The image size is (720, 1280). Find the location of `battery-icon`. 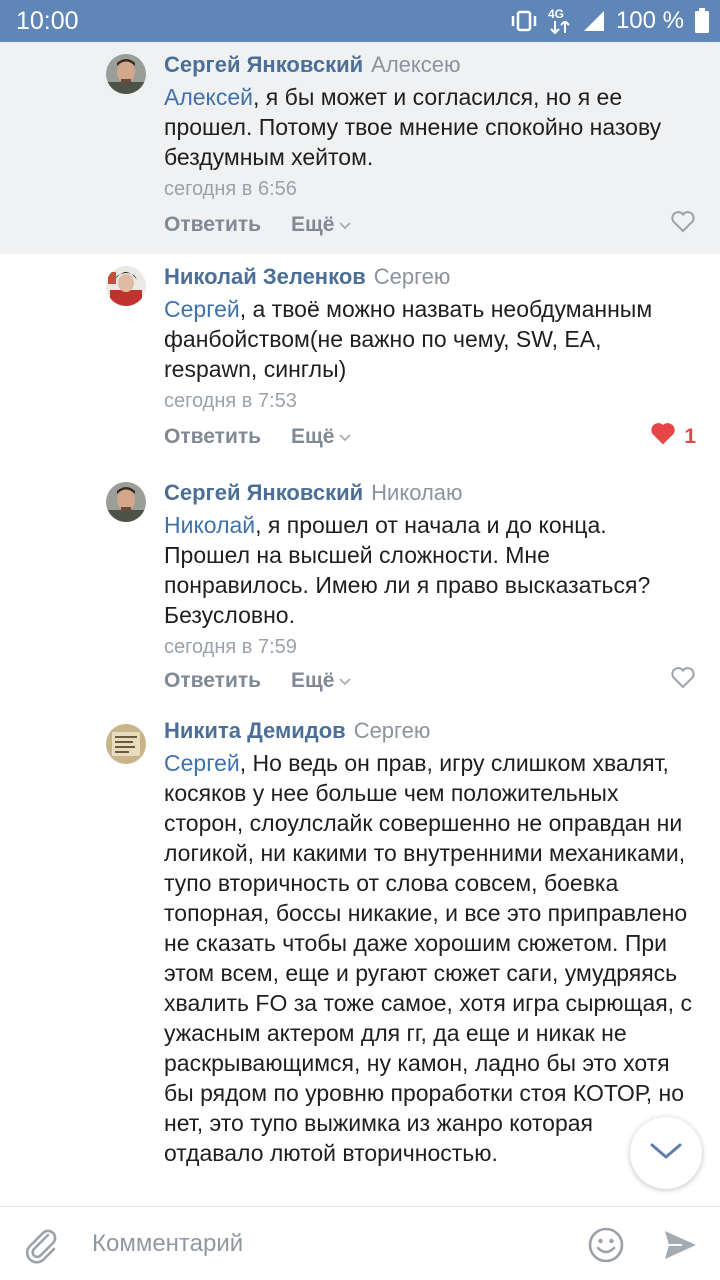

battery-icon is located at coordinates (702, 21).